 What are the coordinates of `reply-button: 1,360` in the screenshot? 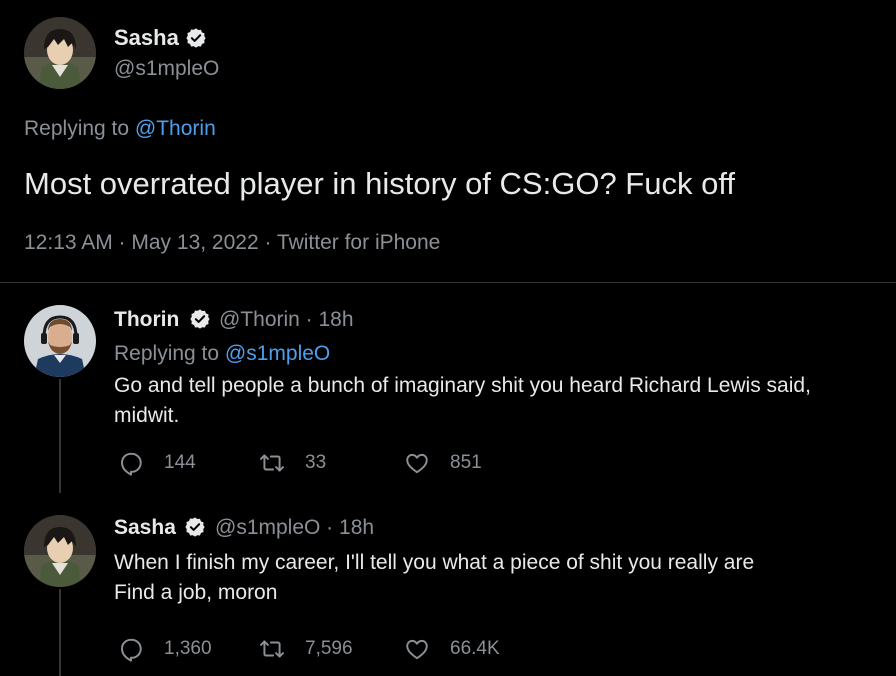 It's located at (165, 649).